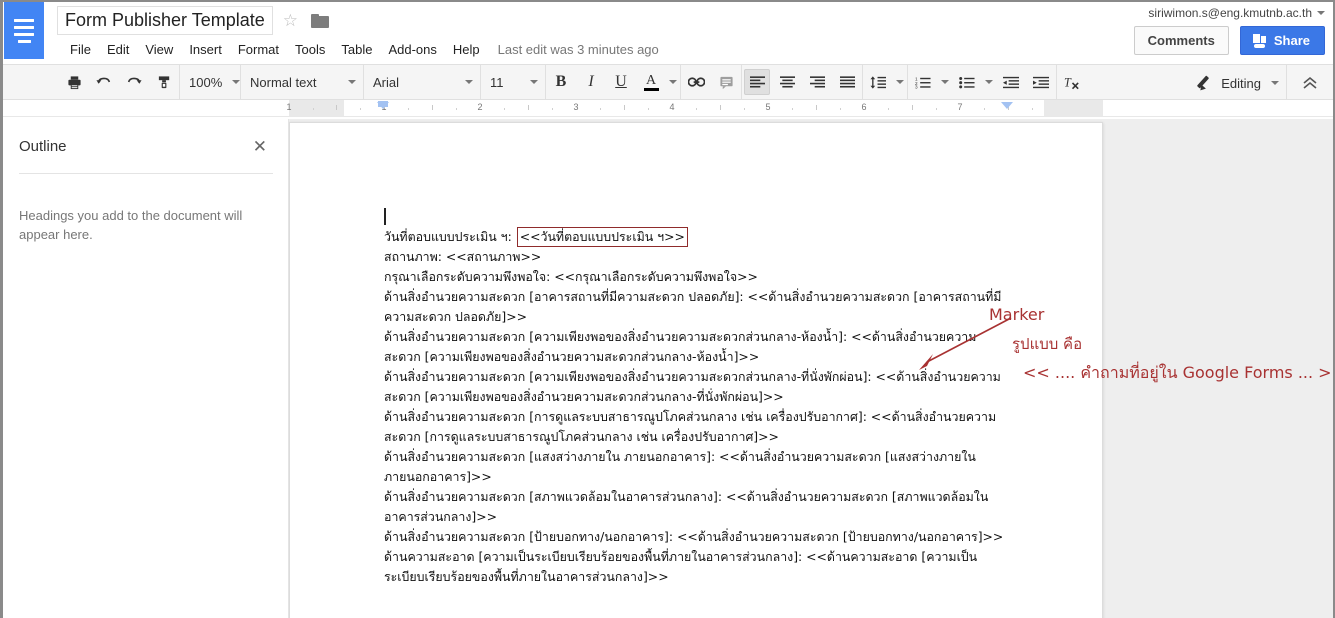 The width and height of the screenshot is (1335, 618). What do you see at coordinates (1205, 83) in the screenshot?
I see `pencil-icon` at bounding box center [1205, 83].